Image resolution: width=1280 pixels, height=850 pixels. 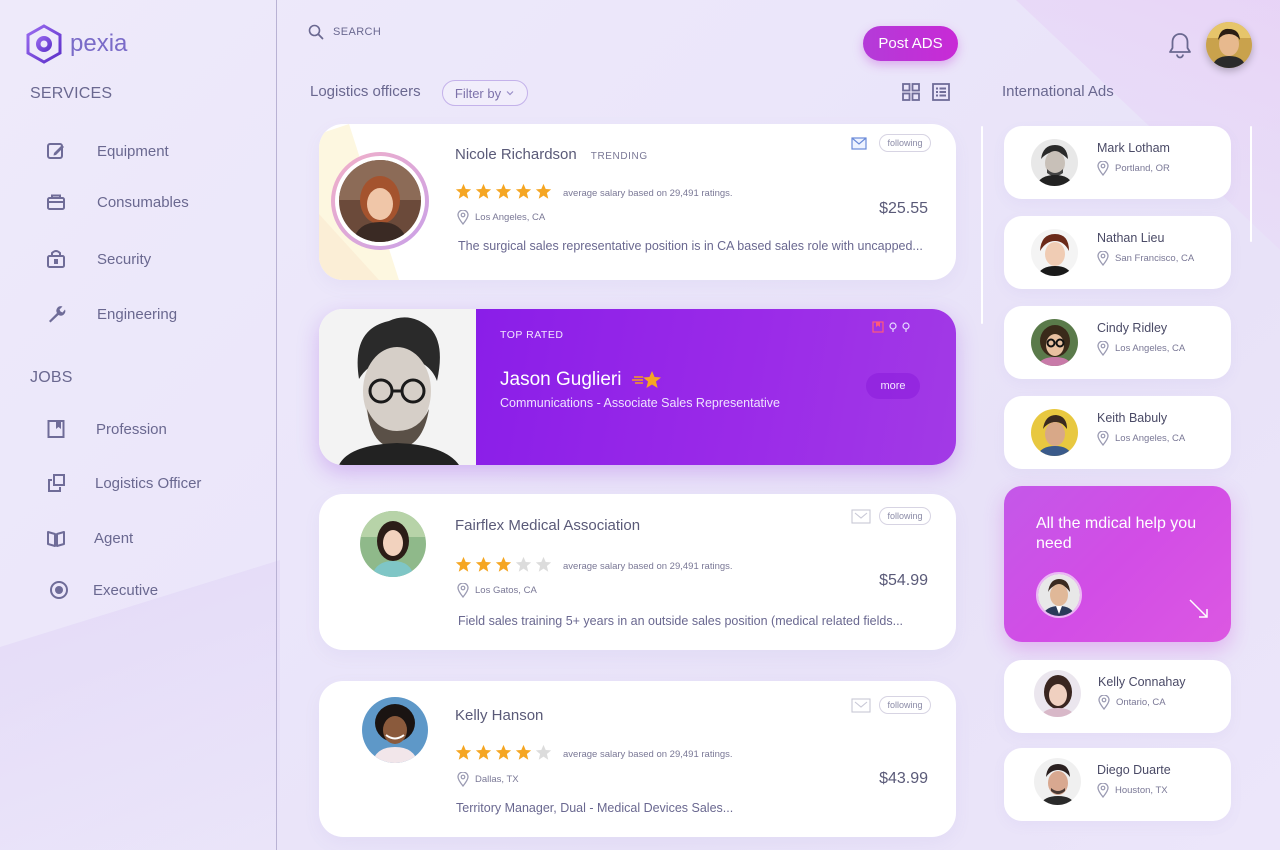 What do you see at coordinates (485, 93) in the screenshot?
I see `filter-button: Filter by` at bounding box center [485, 93].